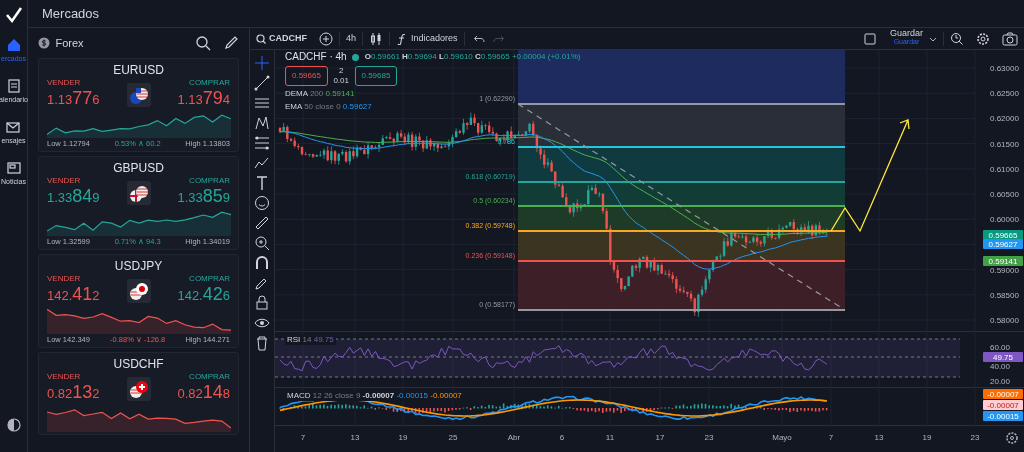  What do you see at coordinates (376, 38) in the screenshot?
I see `candles-icon` at bounding box center [376, 38].